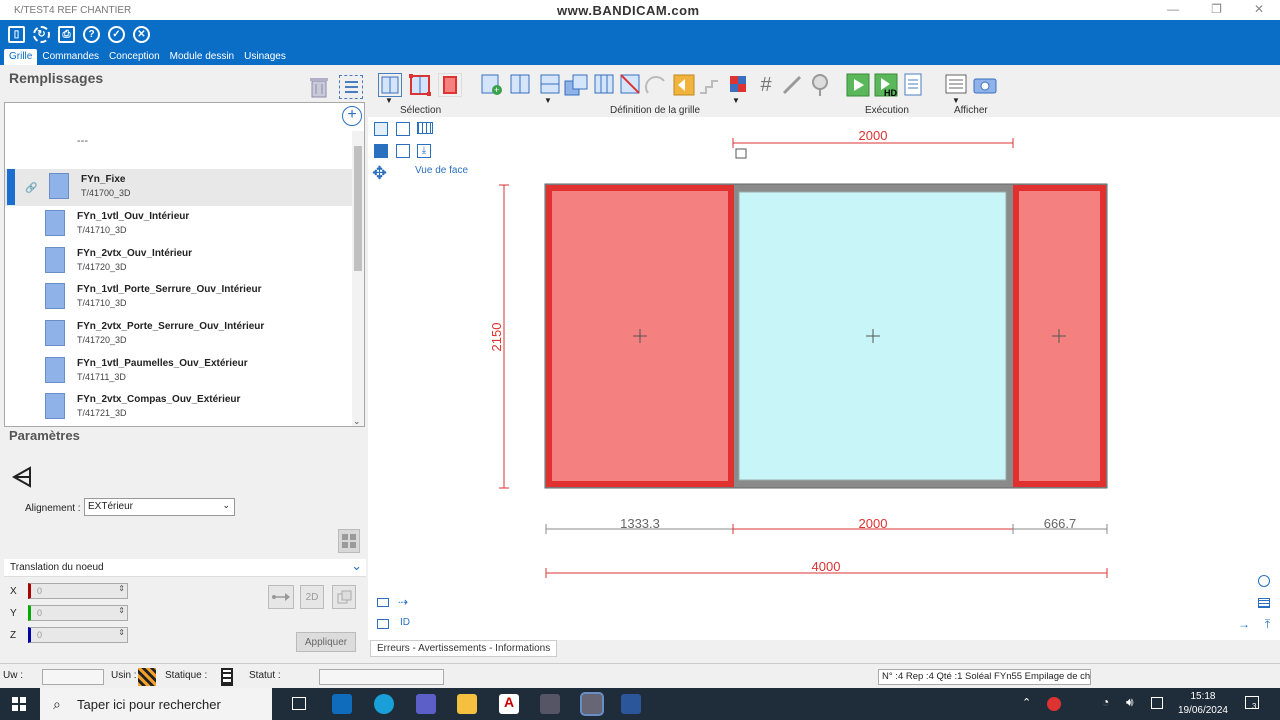  Describe the element at coordinates (403, 602) in the screenshot. I see `arrow-right-icon: ⇢` at that location.